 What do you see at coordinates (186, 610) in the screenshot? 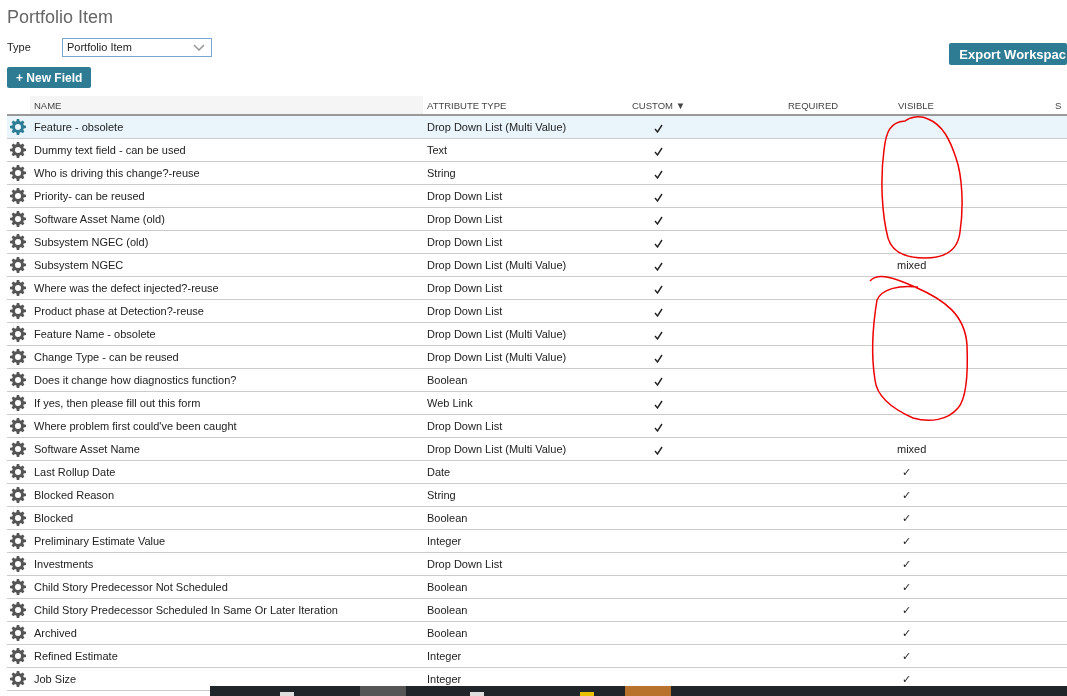
I see `field-name: Child Story Predecessor Scheduled In Same Or Later Iteration` at bounding box center [186, 610].